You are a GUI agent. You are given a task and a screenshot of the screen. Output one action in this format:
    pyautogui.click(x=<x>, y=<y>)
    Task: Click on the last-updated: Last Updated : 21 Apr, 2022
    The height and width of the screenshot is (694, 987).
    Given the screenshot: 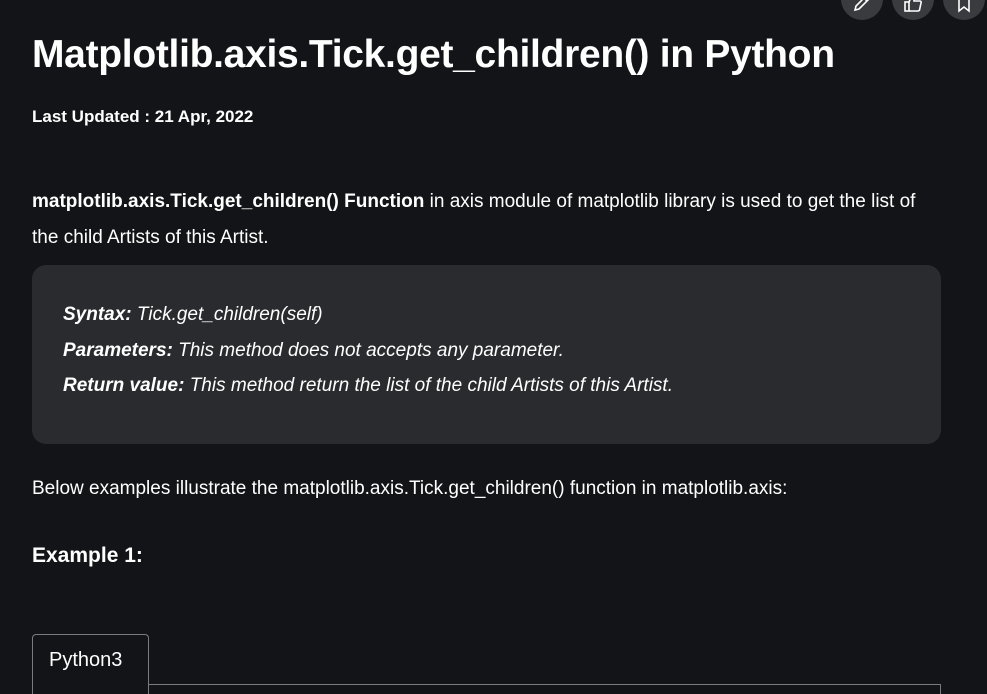 What is the action you would take?
    pyautogui.click(x=143, y=116)
    